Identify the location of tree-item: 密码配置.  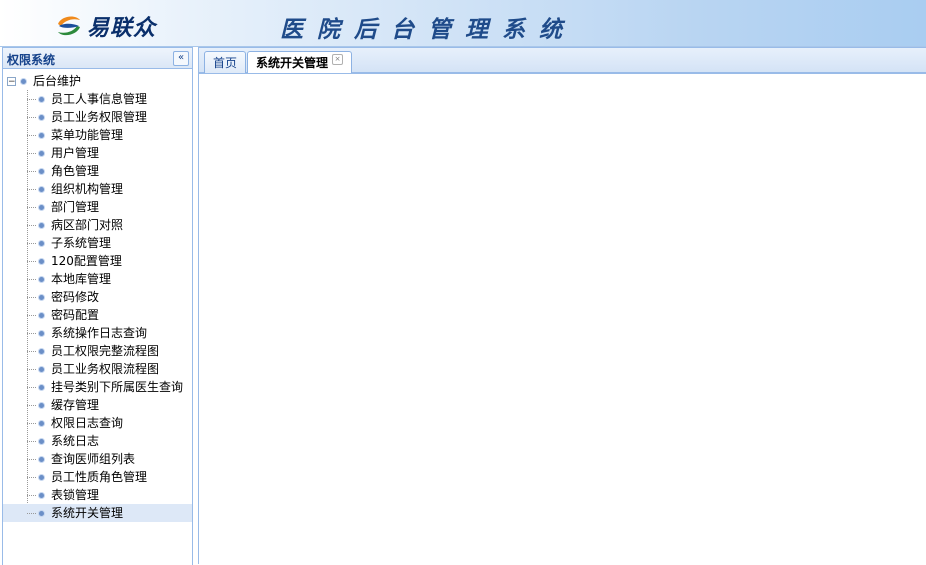
(97, 315).